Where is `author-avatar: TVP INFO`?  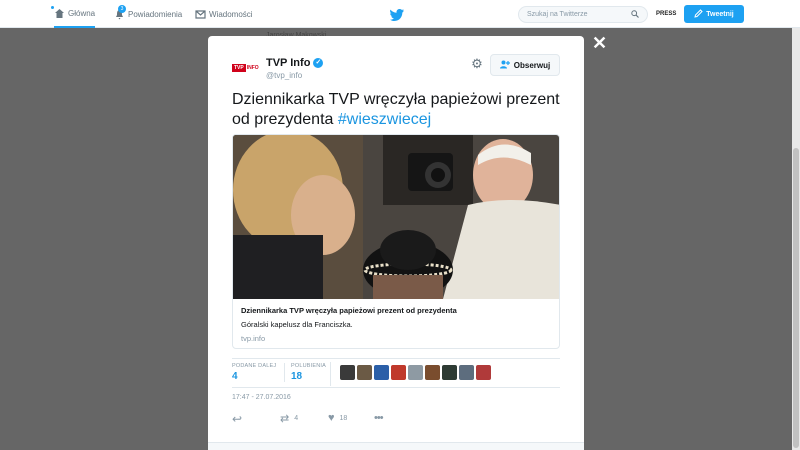 author-avatar: TVP INFO is located at coordinates (246, 67).